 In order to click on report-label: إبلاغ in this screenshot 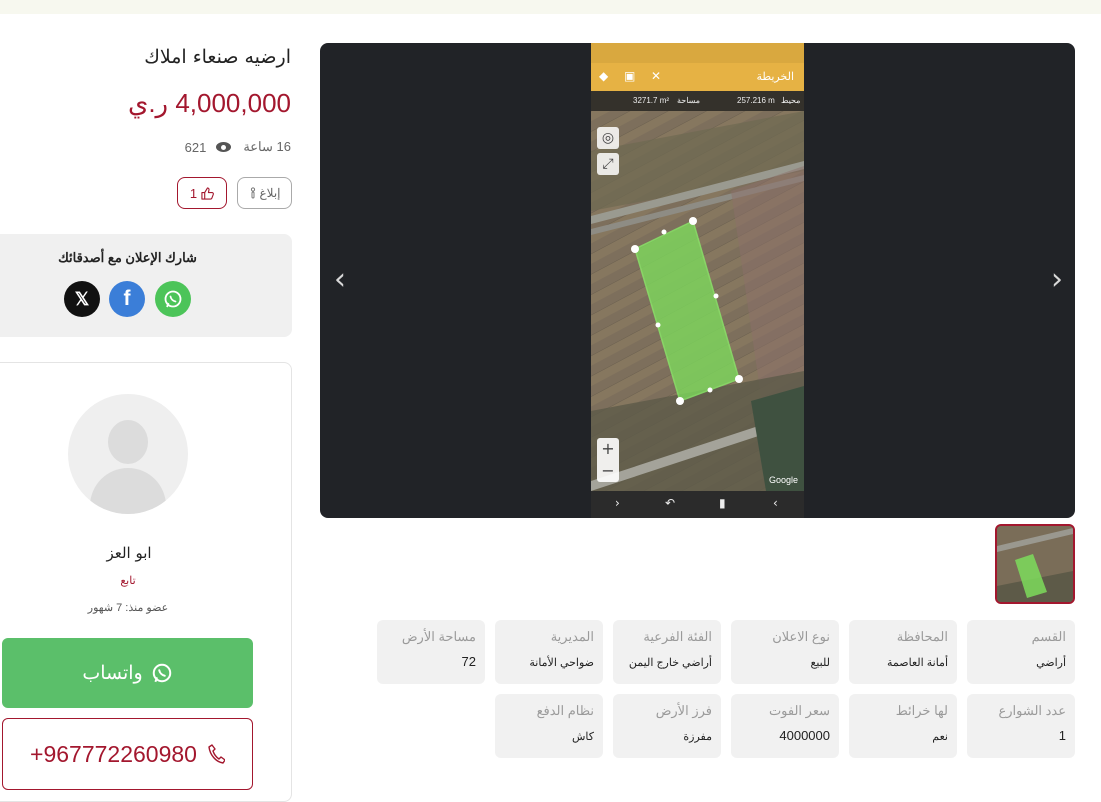, I will do `click(270, 193)`.